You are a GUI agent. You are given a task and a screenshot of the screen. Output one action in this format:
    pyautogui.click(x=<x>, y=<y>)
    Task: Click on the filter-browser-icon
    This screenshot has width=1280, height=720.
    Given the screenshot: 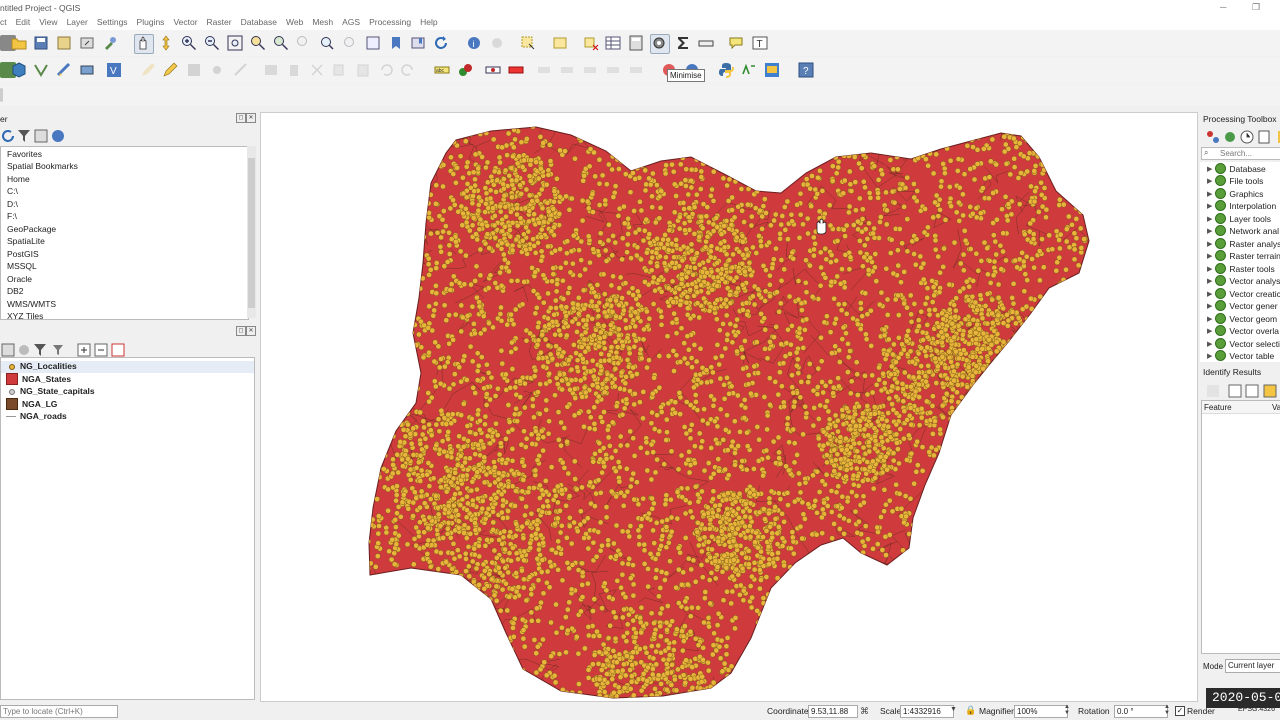 What is the action you would take?
    pyautogui.click(x=23, y=135)
    